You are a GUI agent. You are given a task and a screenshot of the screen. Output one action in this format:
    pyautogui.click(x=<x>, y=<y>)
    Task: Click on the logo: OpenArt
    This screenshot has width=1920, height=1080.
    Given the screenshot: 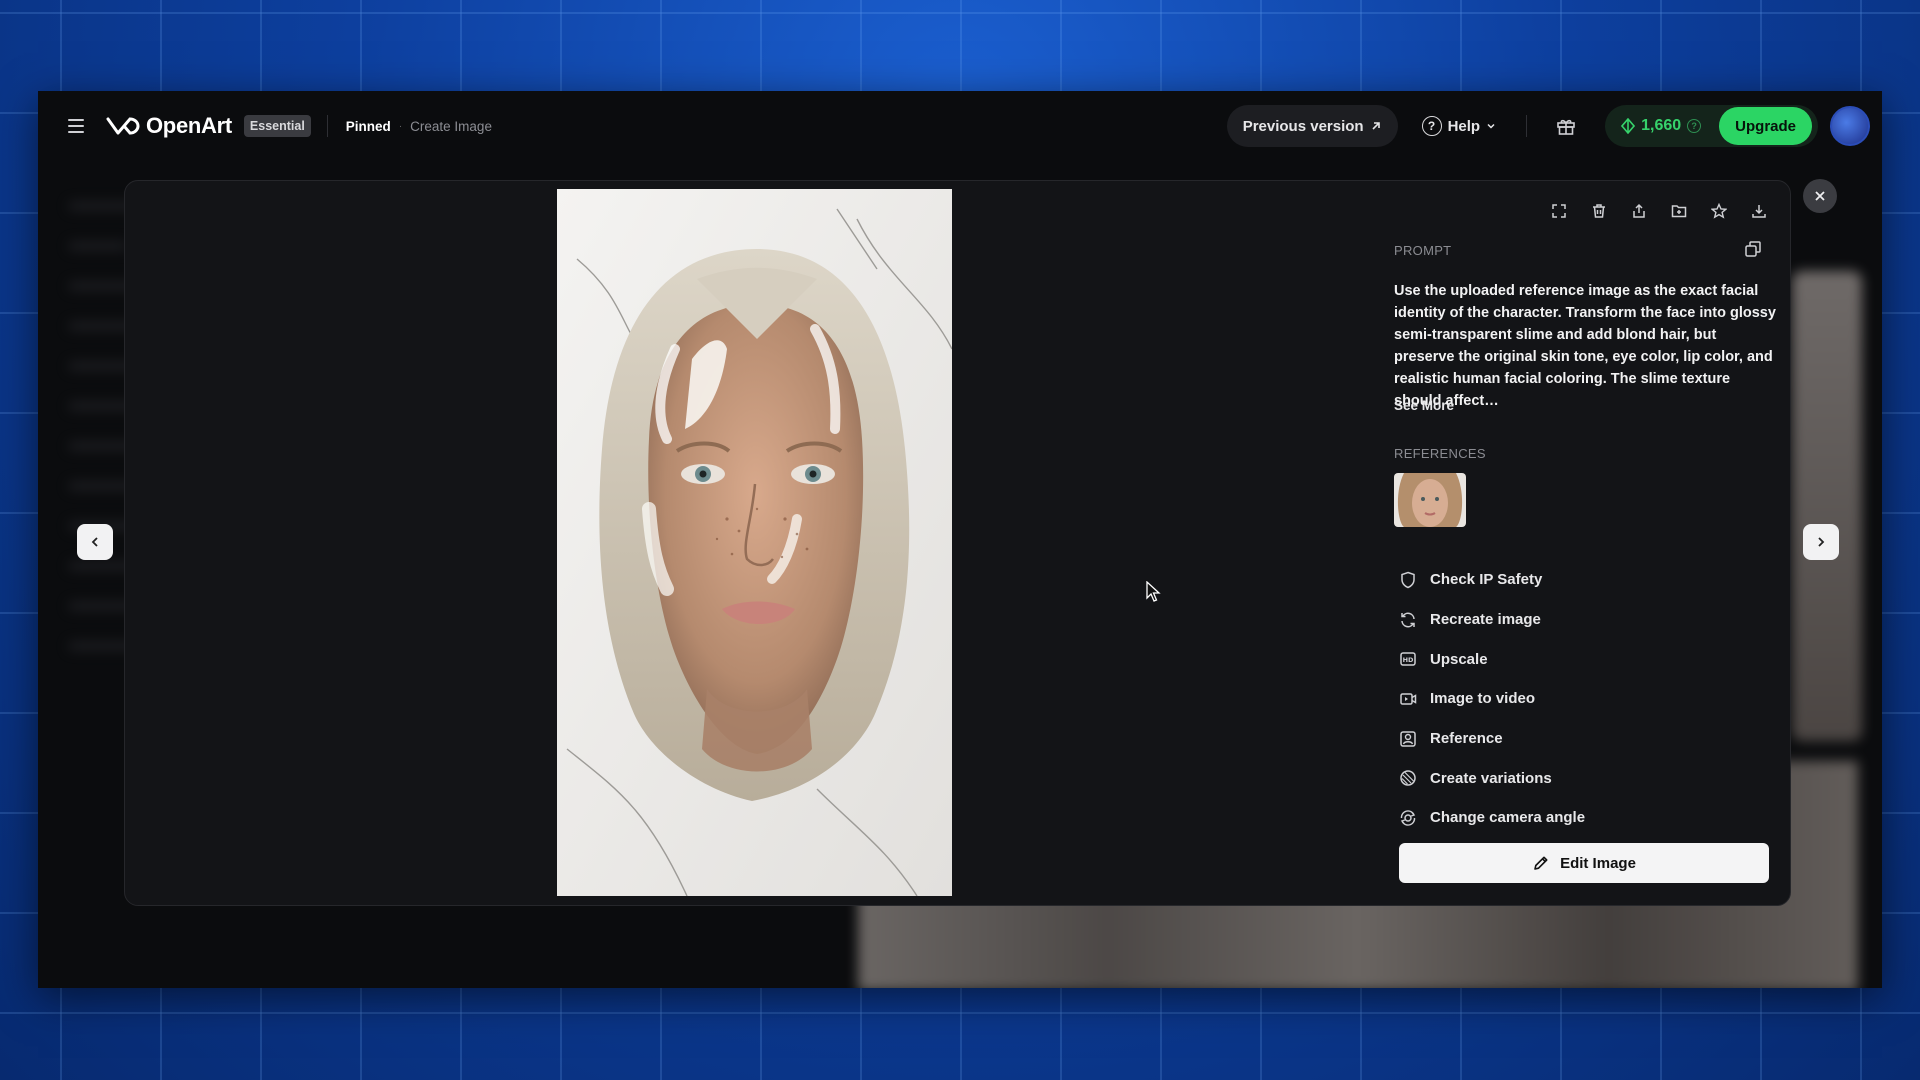 What is the action you would take?
    pyautogui.click(x=169, y=126)
    